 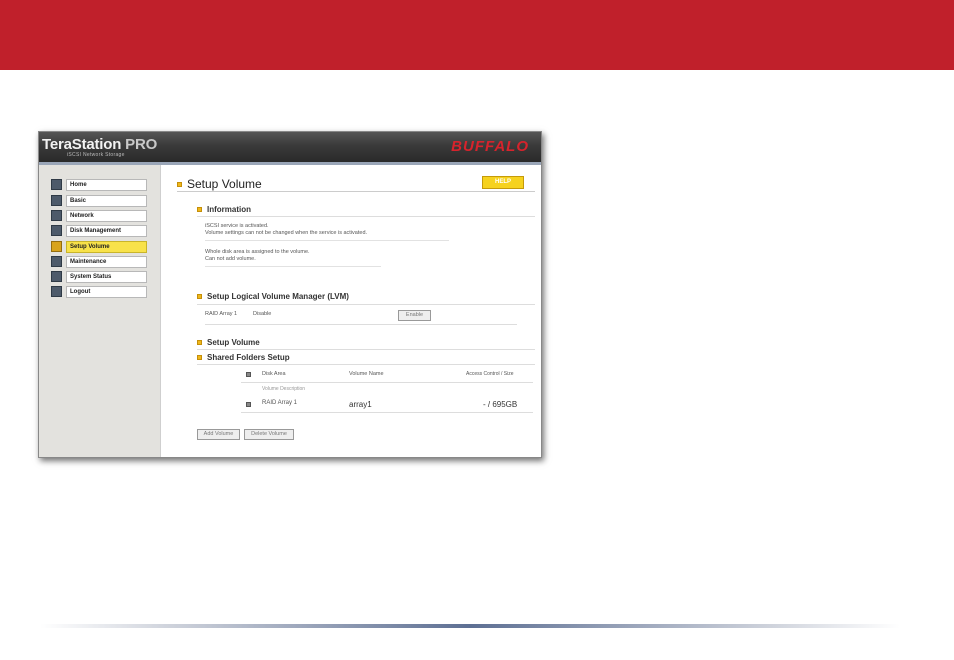 I want to click on sidebar-item-label: Basic, so click(x=106, y=200).